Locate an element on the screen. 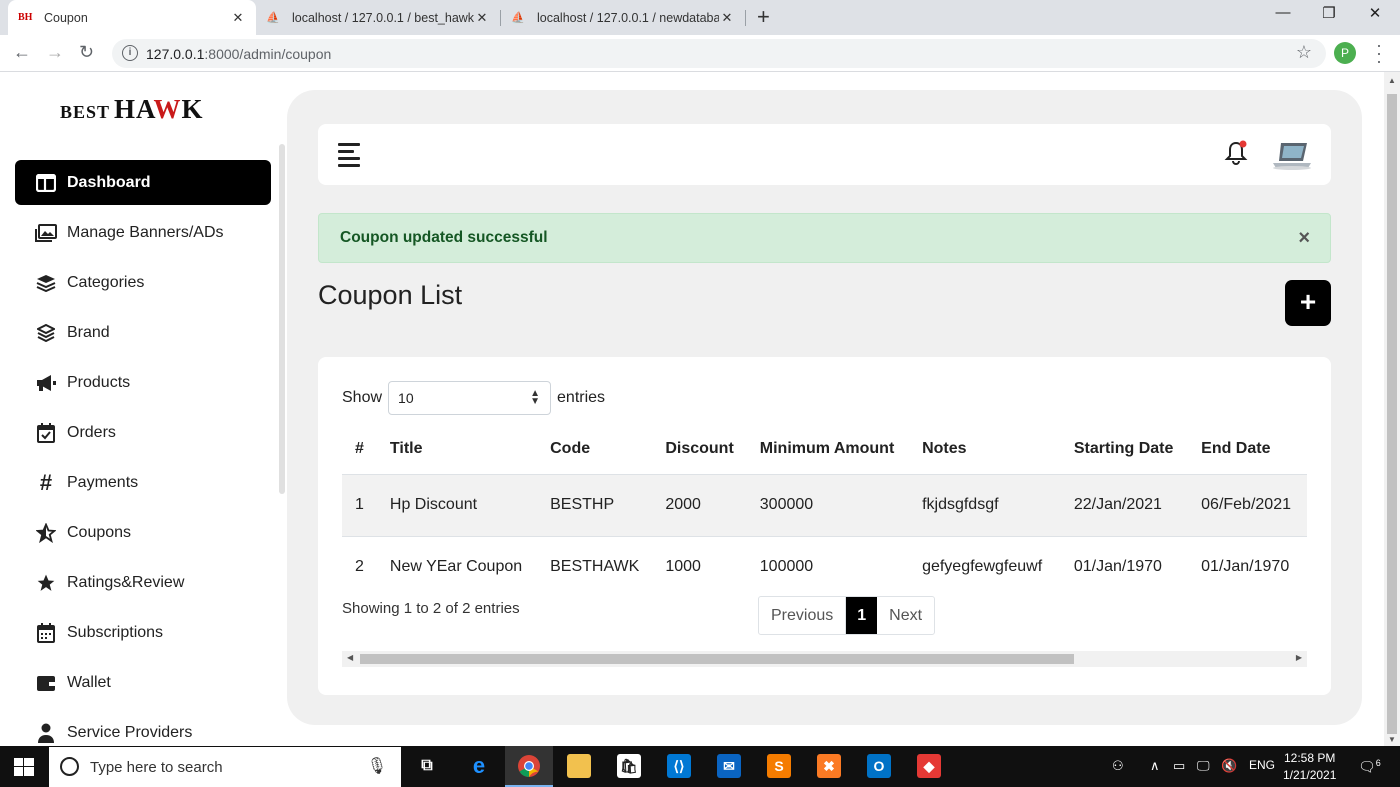 This screenshot has width=1400, height=787. reload-icon: ↻ is located at coordinates (86, 52).